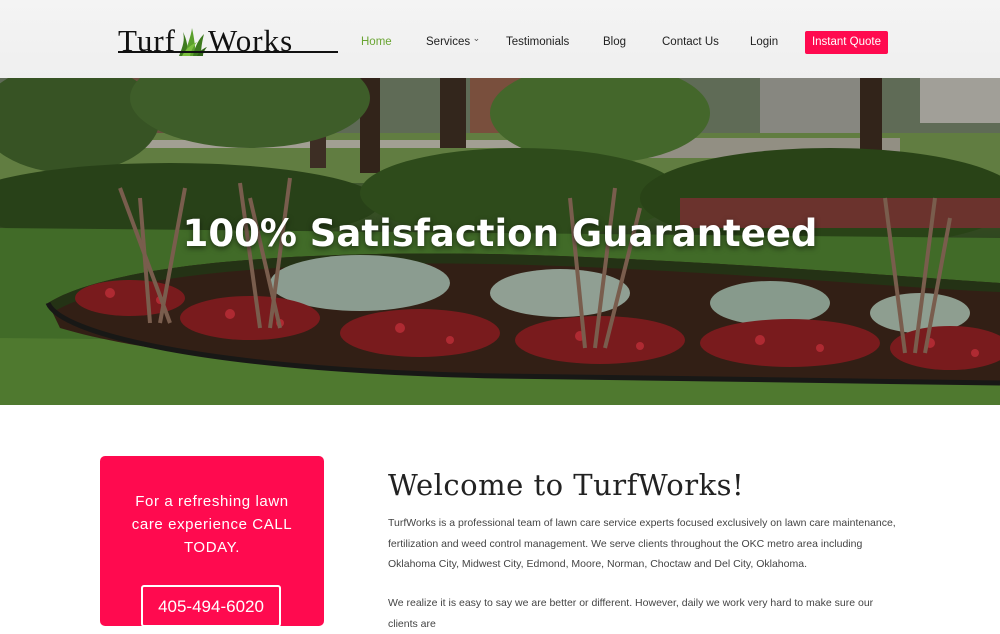 The image size is (1000, 634). I want to click on welcome-heading: Welcome to TurfWorks!, so click(566, 485).